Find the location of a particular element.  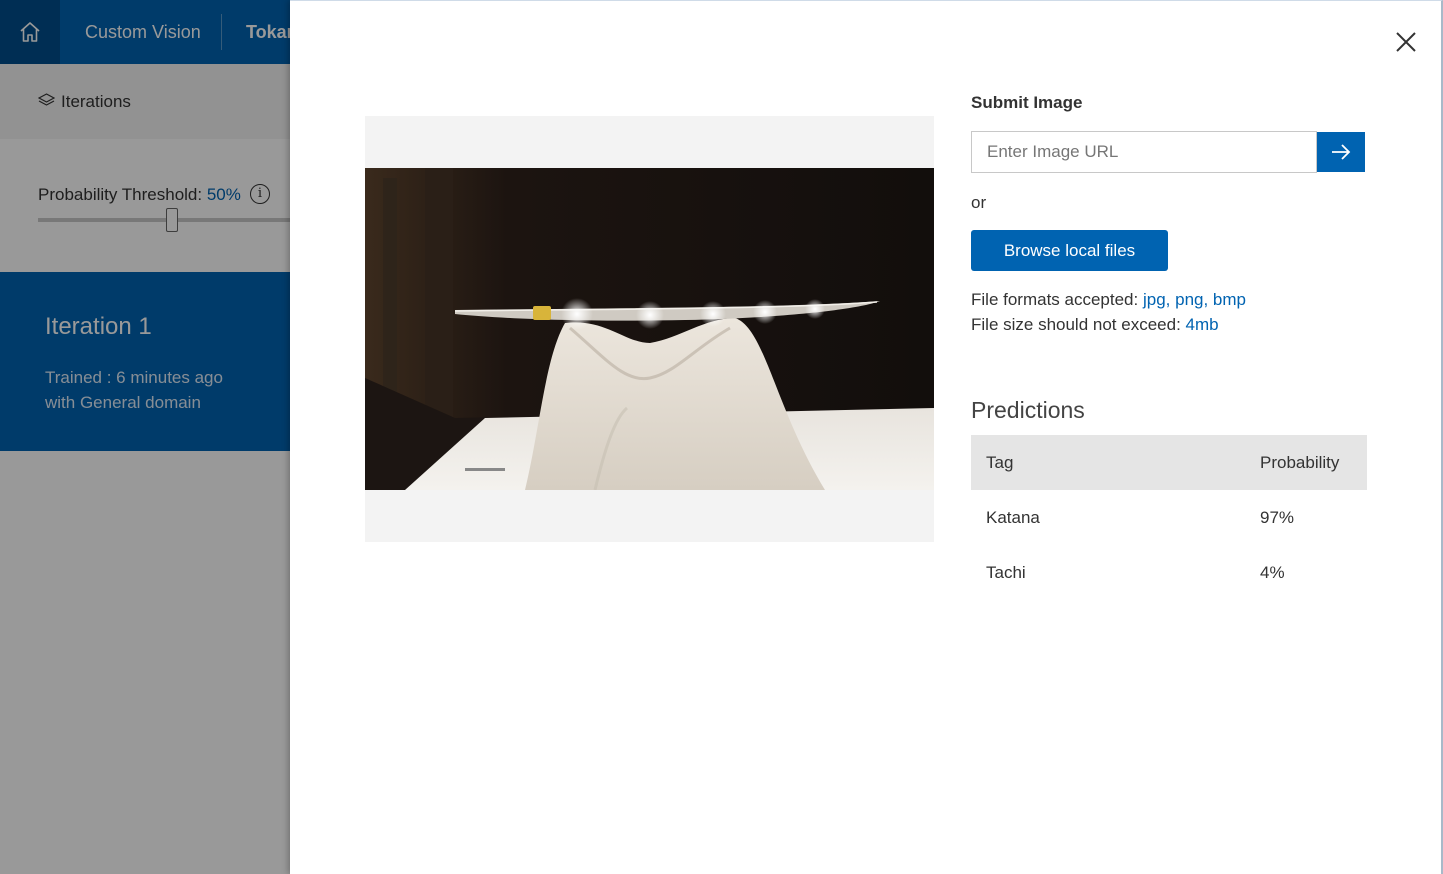

prediction-probability: 97% is located at coordinates (1277, 517).